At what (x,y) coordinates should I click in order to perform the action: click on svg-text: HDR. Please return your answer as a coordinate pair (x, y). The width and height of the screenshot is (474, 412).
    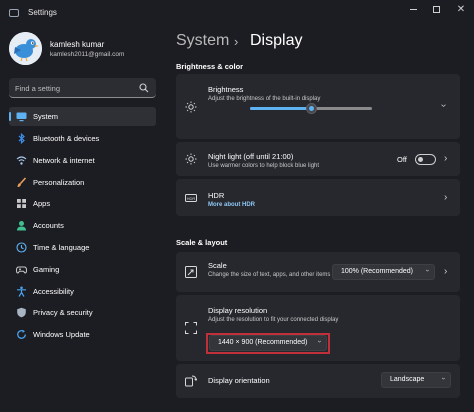
    Looking at the image, I should click on (191, 198).